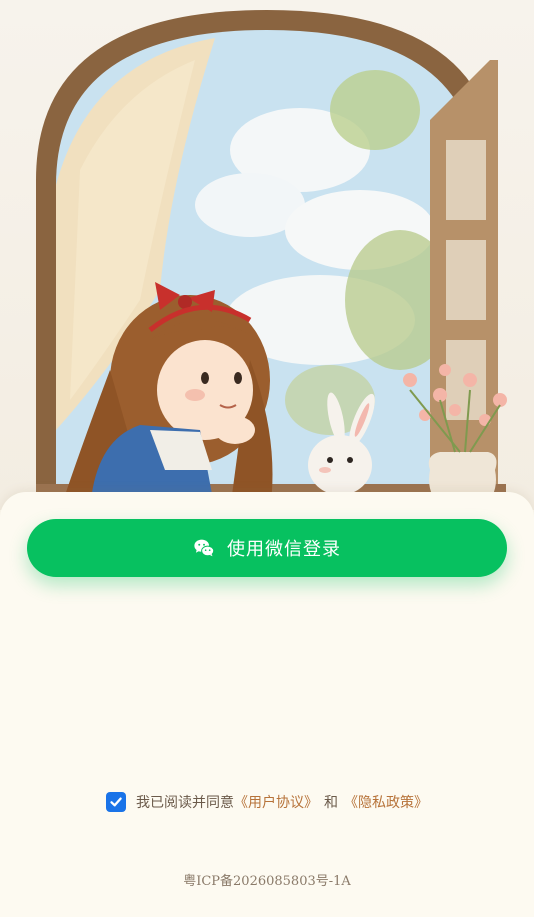  I want to click on checkmark-icon, so click(116, 802).